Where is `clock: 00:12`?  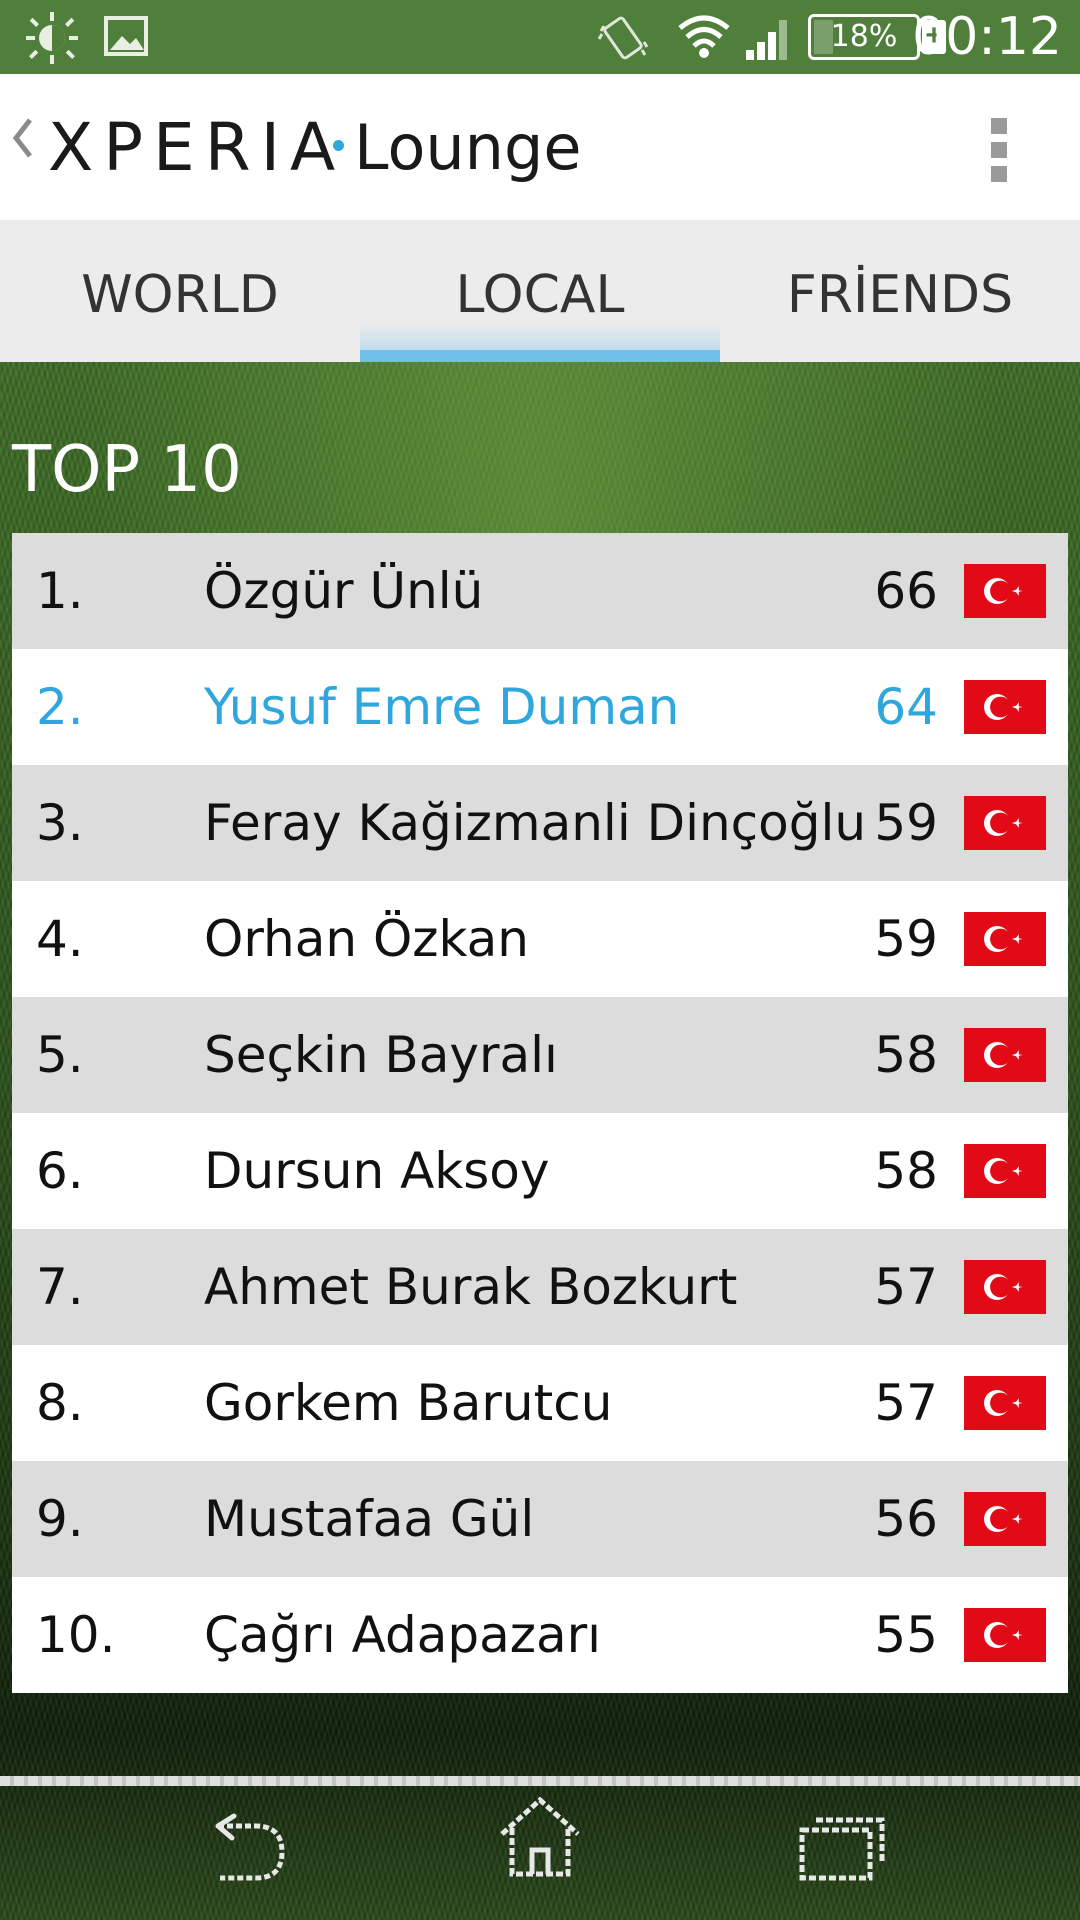
clock: 00:12 is located at coordinates (987, 37).